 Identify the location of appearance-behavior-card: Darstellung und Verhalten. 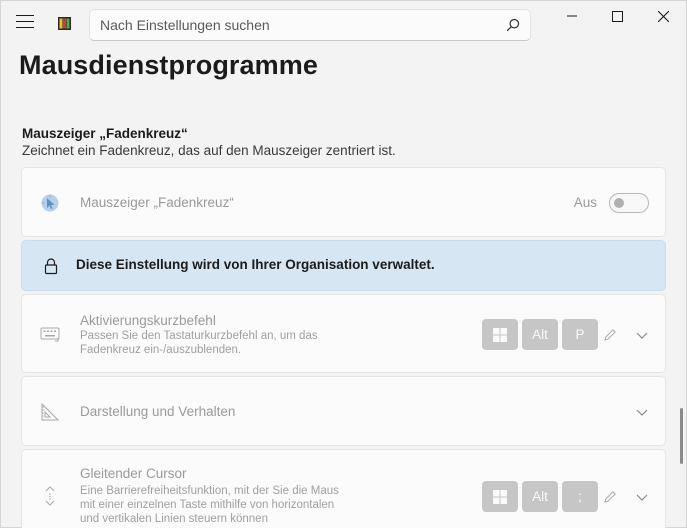
(343, 411).